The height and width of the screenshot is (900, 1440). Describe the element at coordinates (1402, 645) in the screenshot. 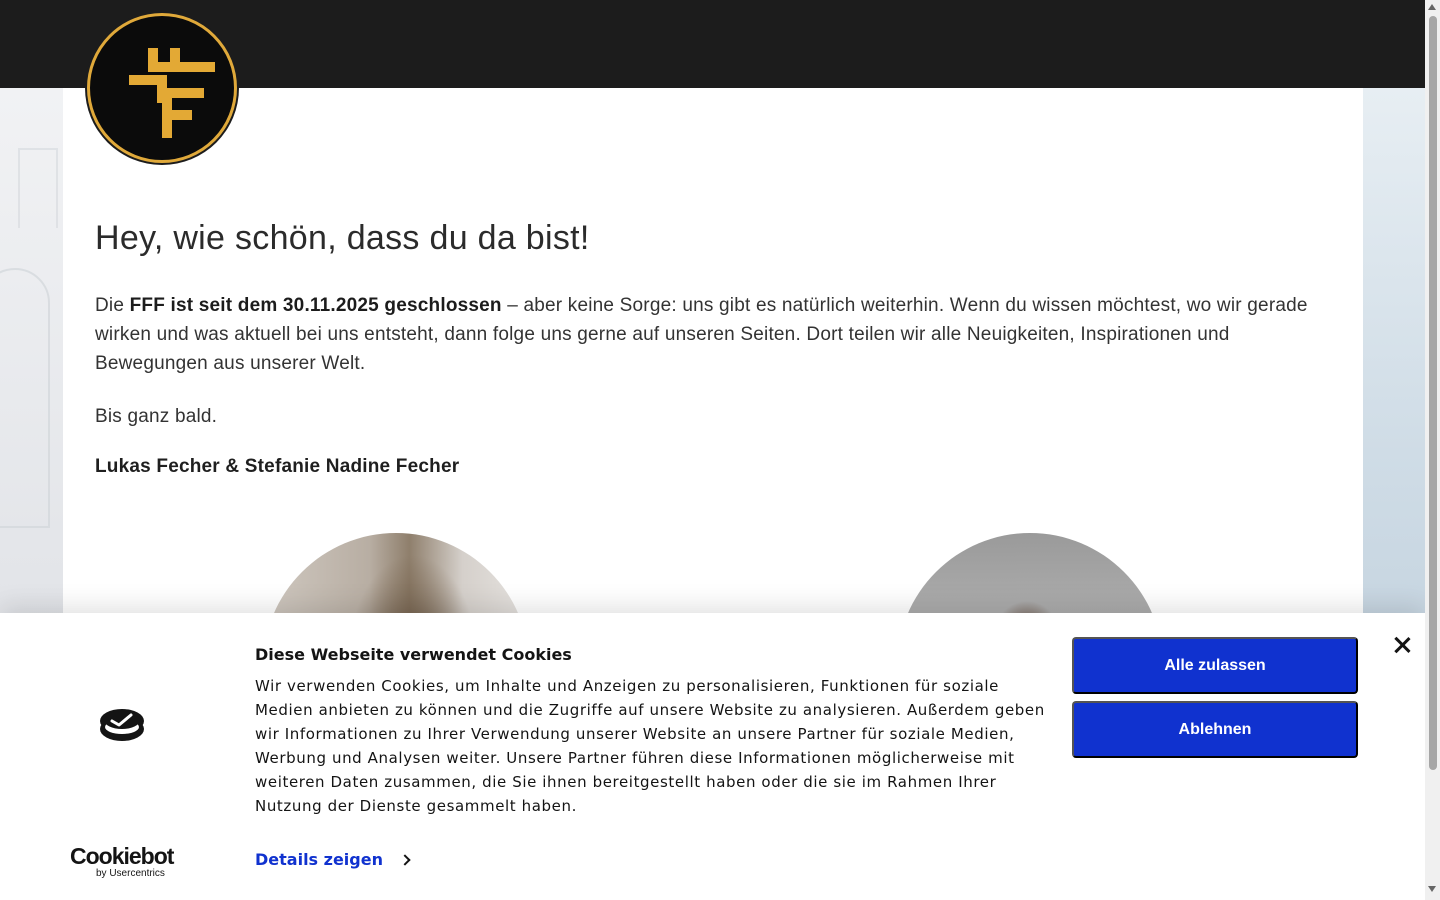

I see `close-icon` at that location.